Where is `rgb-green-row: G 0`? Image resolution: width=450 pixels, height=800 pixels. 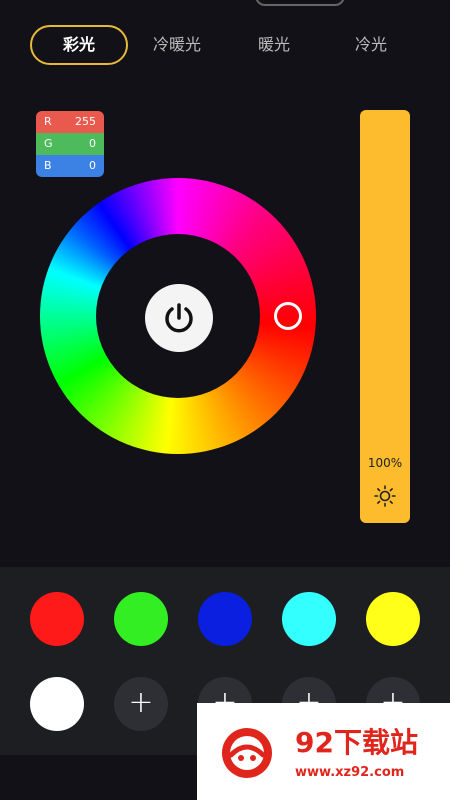 rgb-green-row: G 0 is located at coordinates (70, 144).